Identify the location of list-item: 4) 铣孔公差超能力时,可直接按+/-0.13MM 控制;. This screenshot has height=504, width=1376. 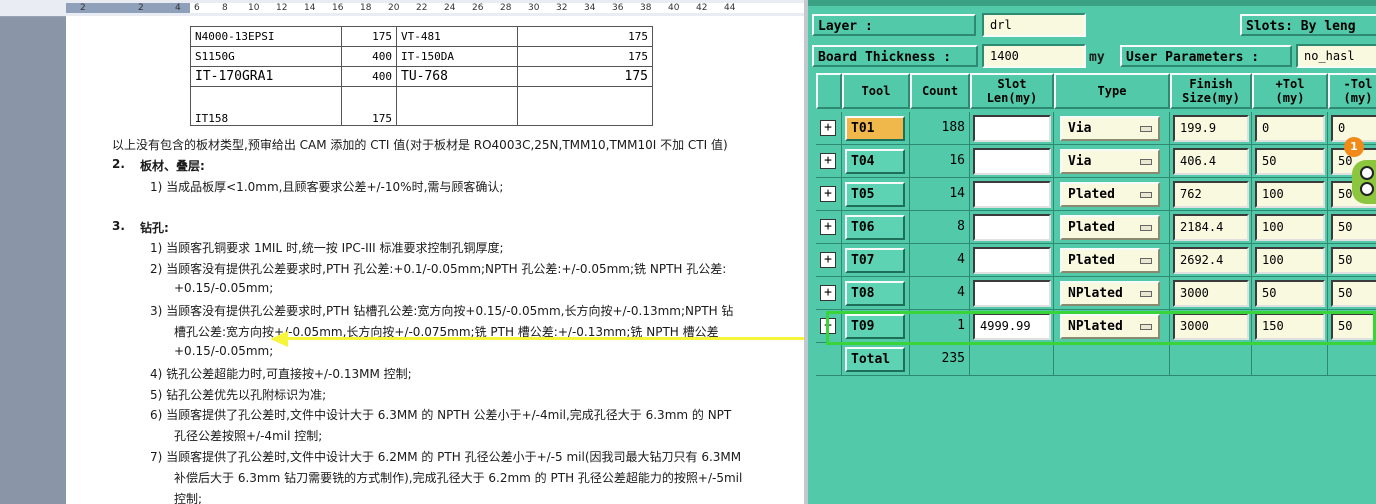
(281, 374).